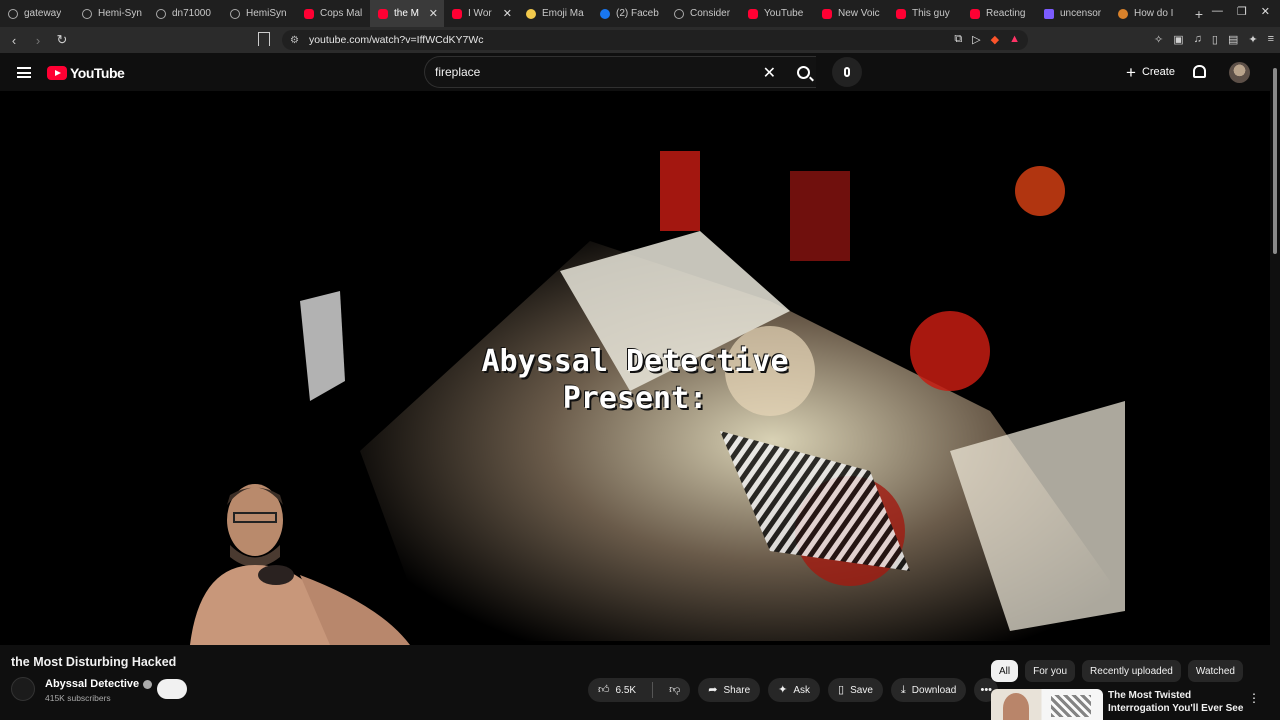  I want to click on verified-icon, so click(148, 684).